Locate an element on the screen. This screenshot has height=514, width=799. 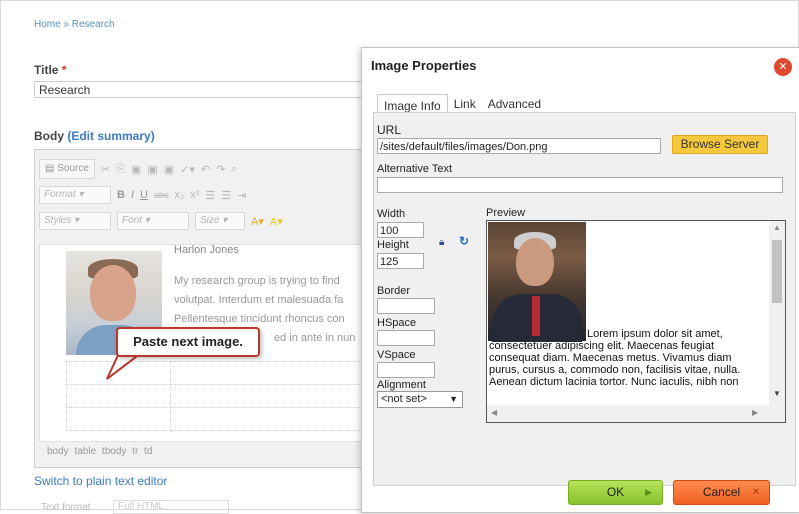
close-x-icon: ✕ is located at coordinates (755, 492).